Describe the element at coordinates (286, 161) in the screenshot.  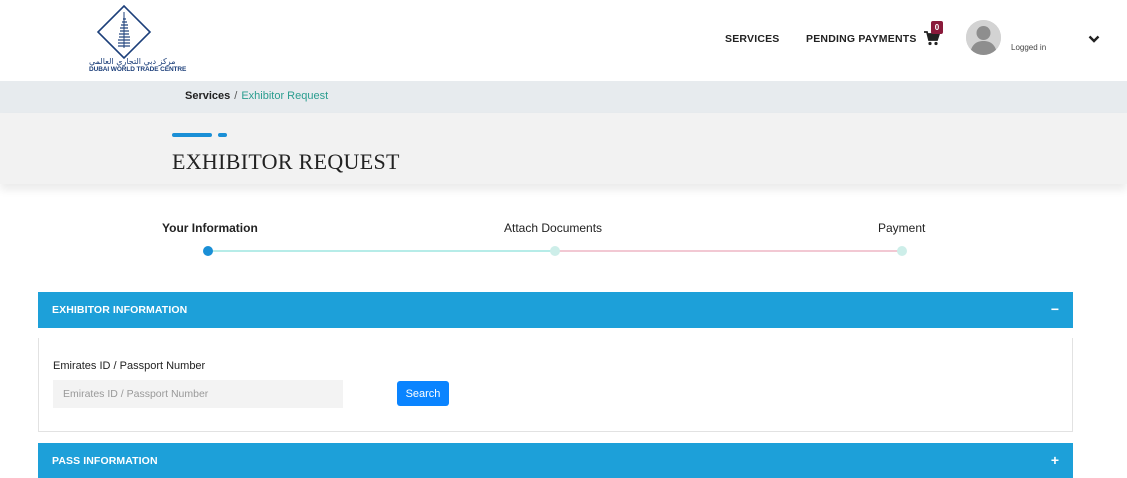
I see `page-title: EXHIBITOR REQUEST` at that location.